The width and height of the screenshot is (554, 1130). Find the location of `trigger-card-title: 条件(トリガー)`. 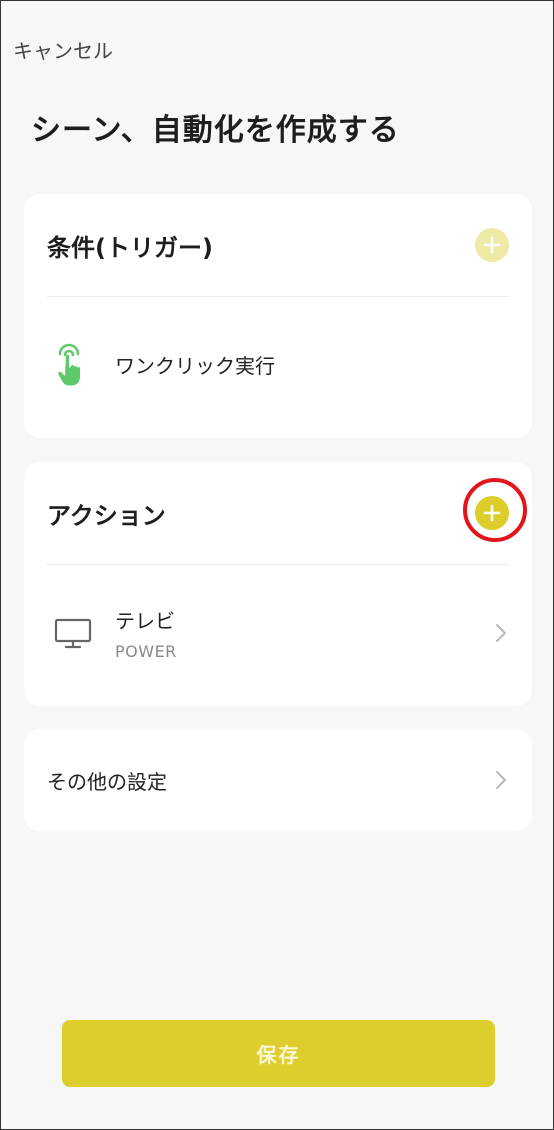

trigger-card-title: 条件(トリガー) is located at coordinates (130, 248).